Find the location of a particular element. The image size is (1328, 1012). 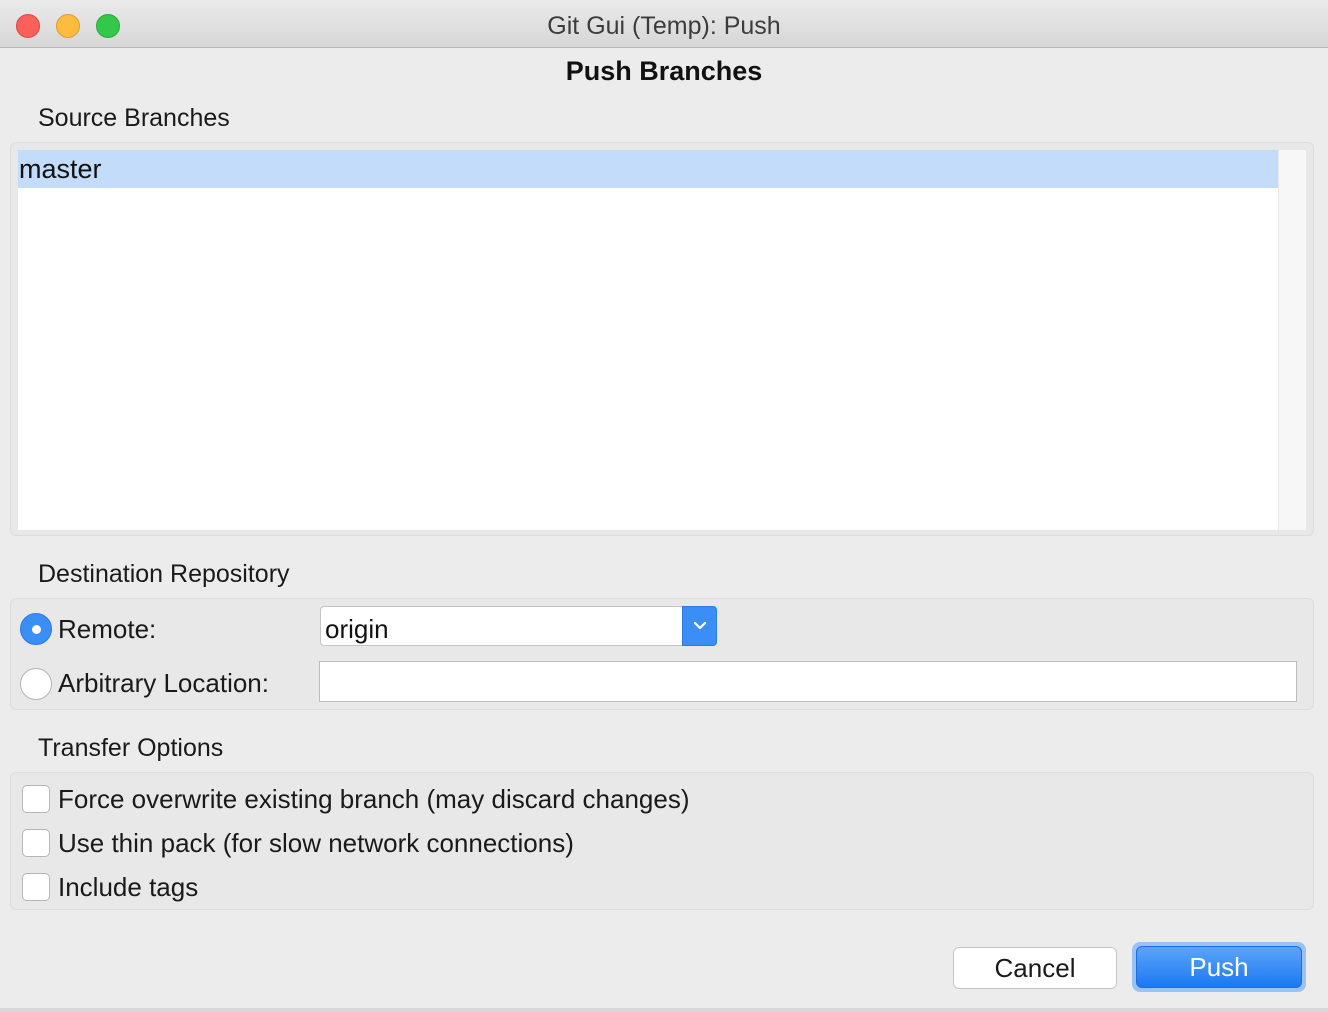

window-bottom-edge is located at coordinates (664, 1010).